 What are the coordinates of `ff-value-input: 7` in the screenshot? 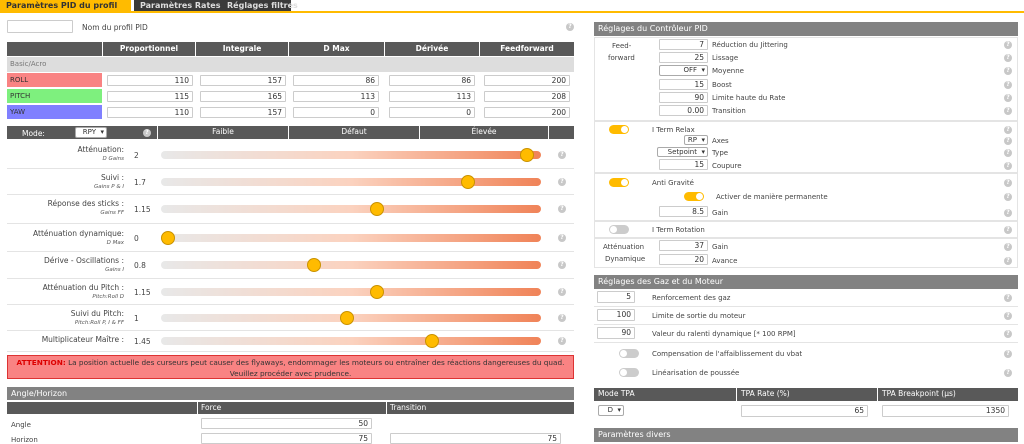 It's located at (683, 44).